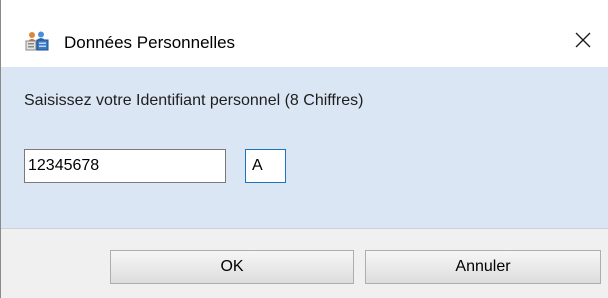 This screenshot has height=298, width=608. I want to click on ok-button: OK, so click(232, 267).